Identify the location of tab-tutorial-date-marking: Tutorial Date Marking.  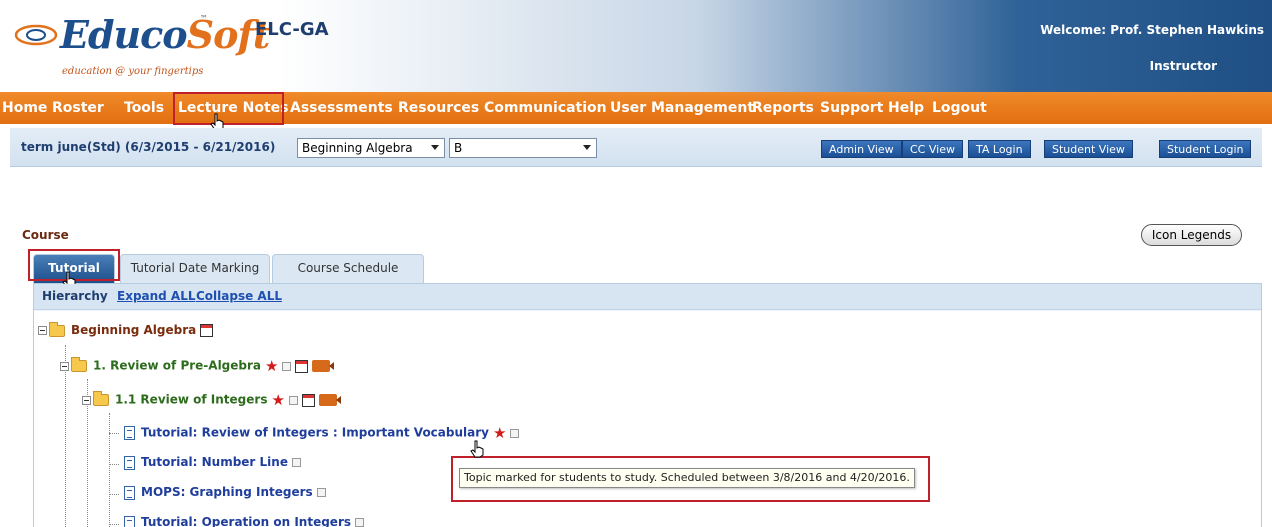
(195, 268).